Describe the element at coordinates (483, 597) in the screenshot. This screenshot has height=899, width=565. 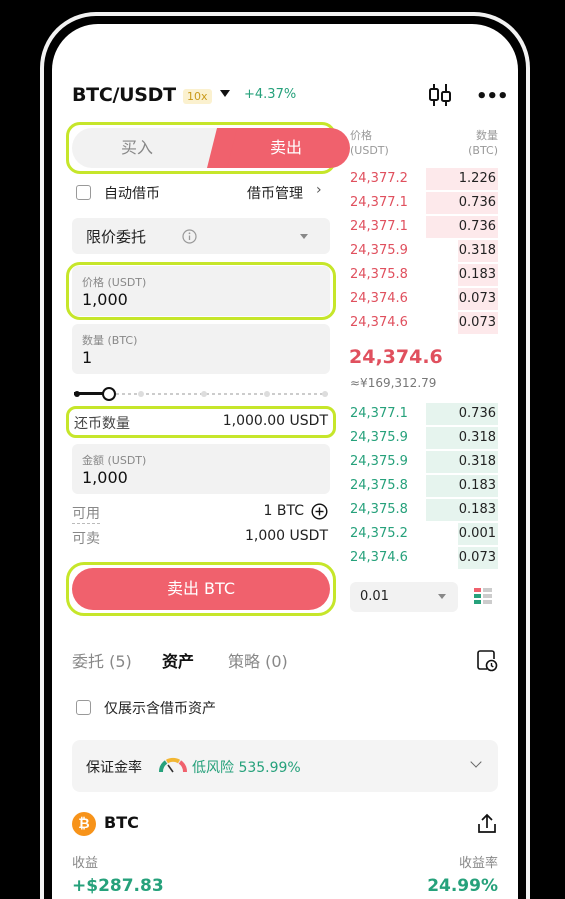
I see `depth-view-icon` at that location.